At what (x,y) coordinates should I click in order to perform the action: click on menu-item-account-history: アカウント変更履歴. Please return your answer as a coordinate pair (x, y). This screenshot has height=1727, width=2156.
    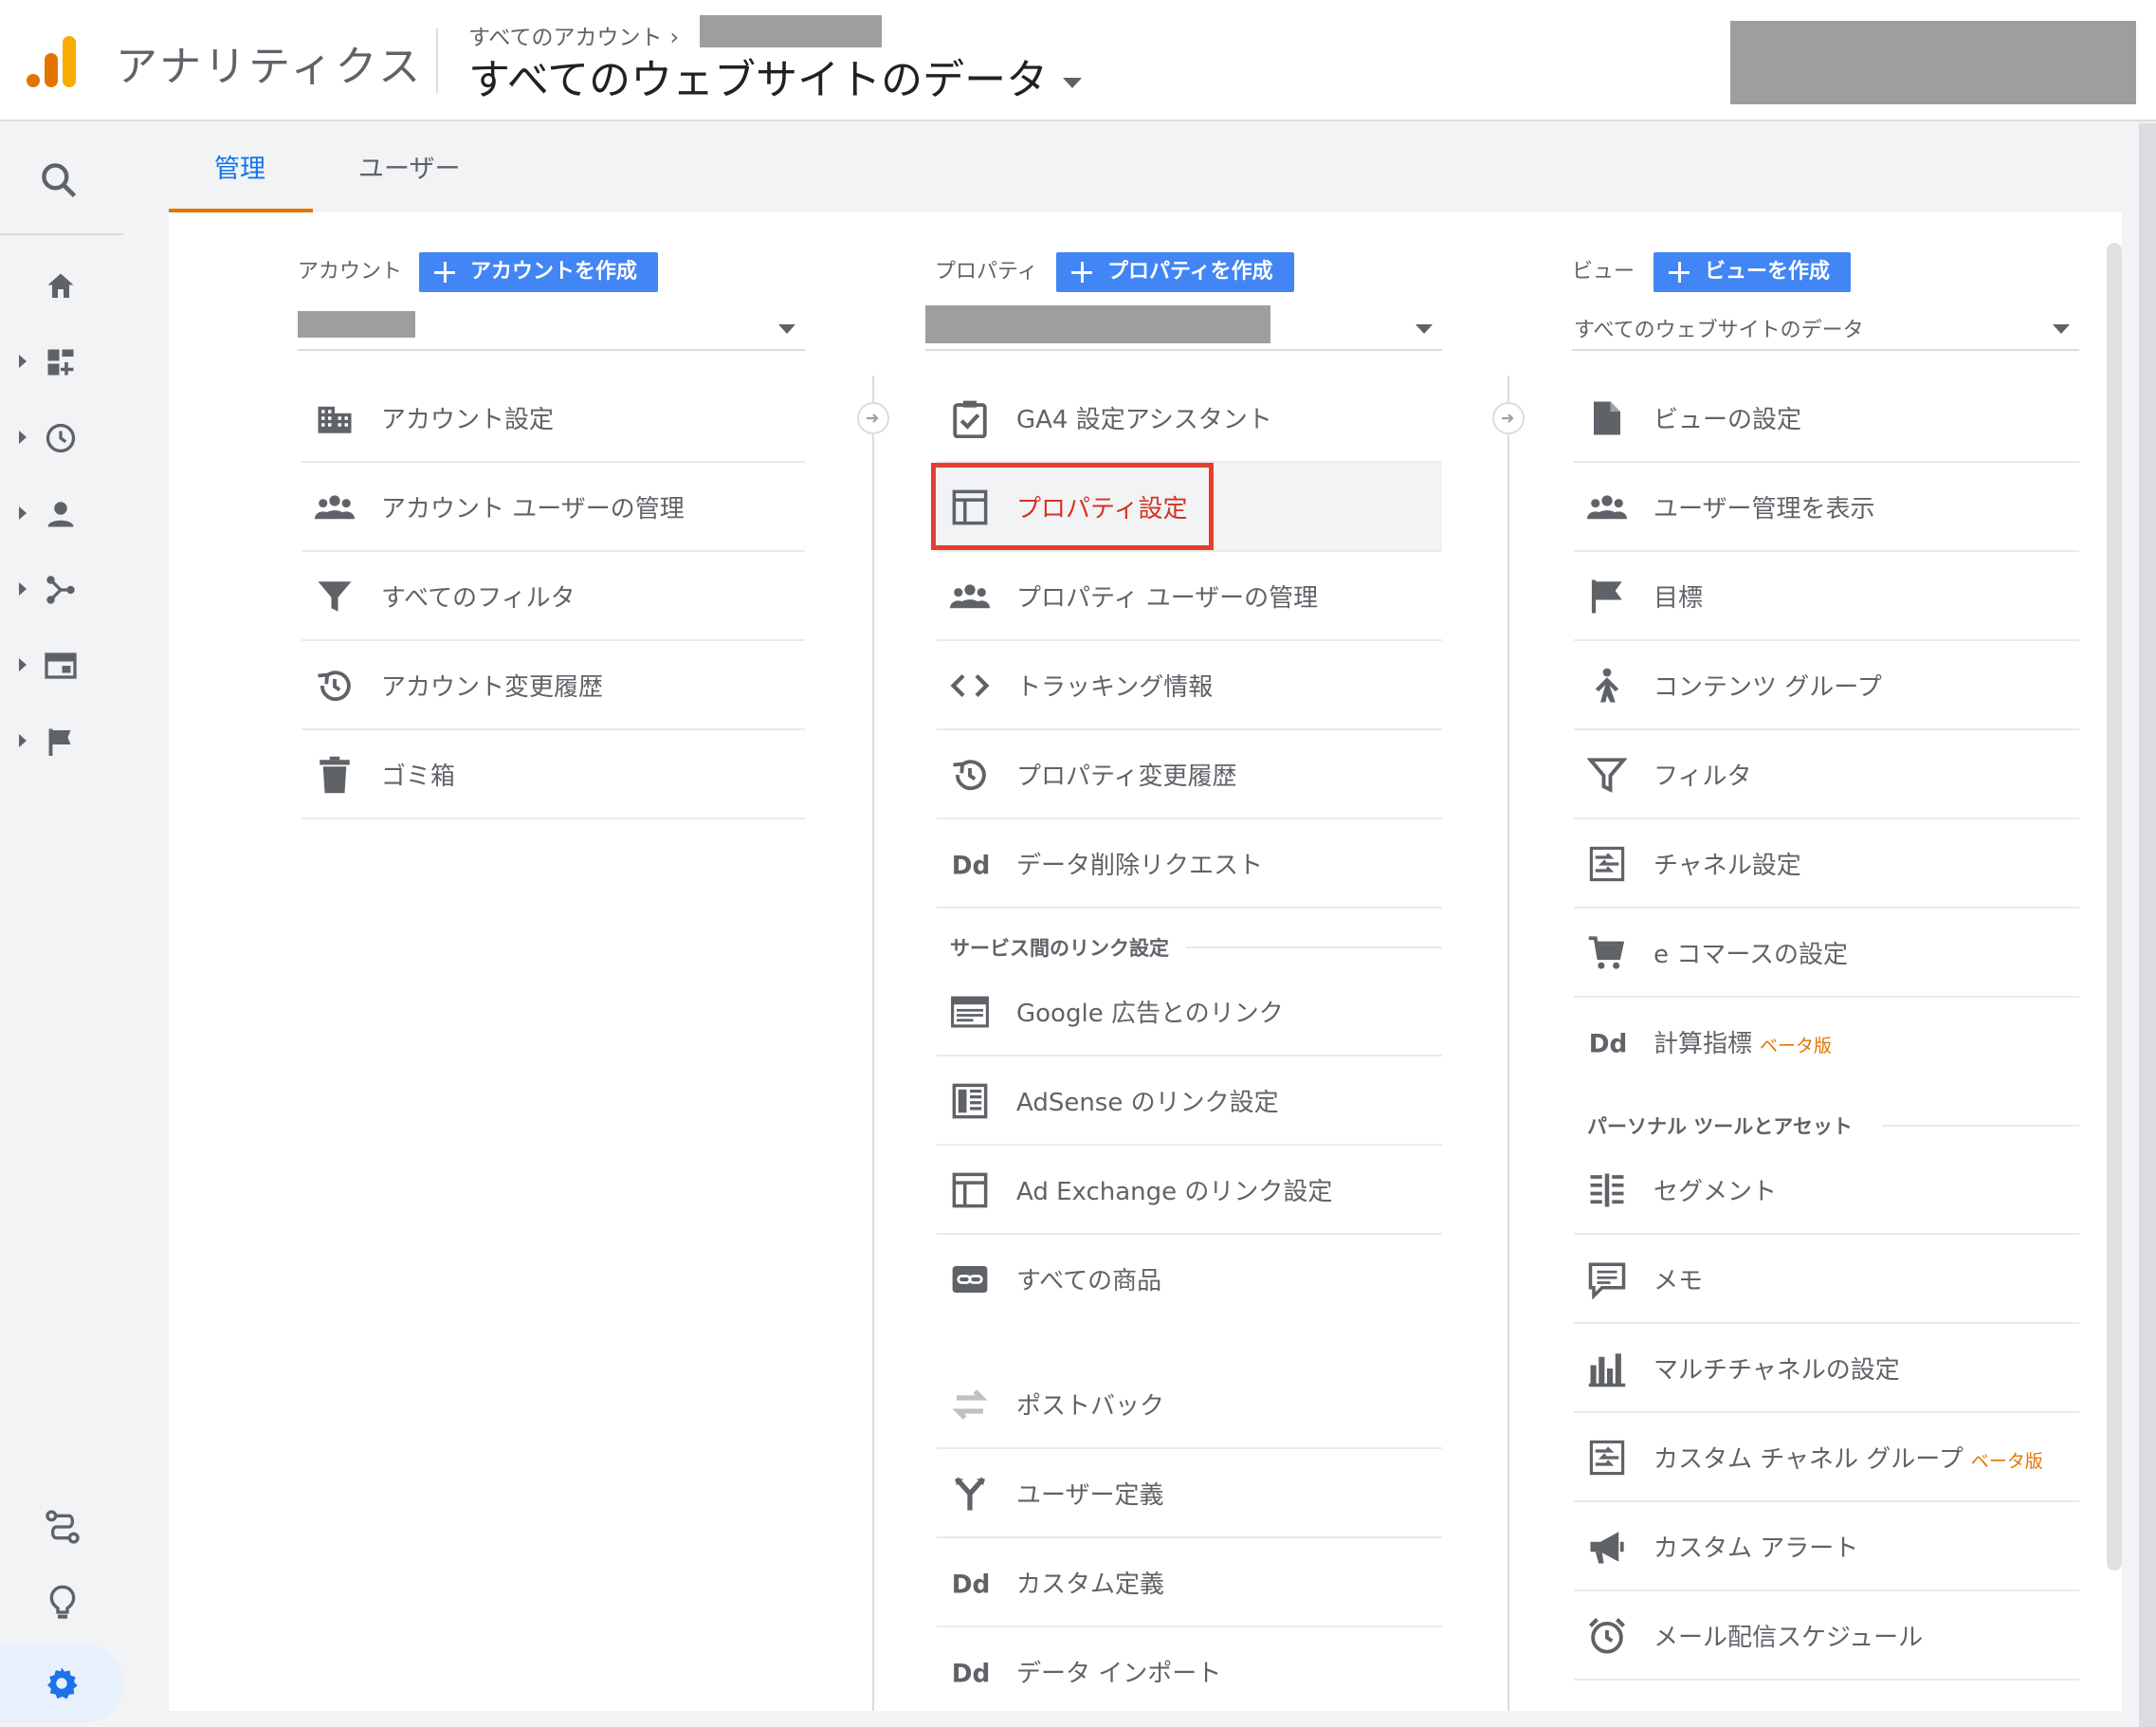
    Looking at the image, I should click on (553, 686).